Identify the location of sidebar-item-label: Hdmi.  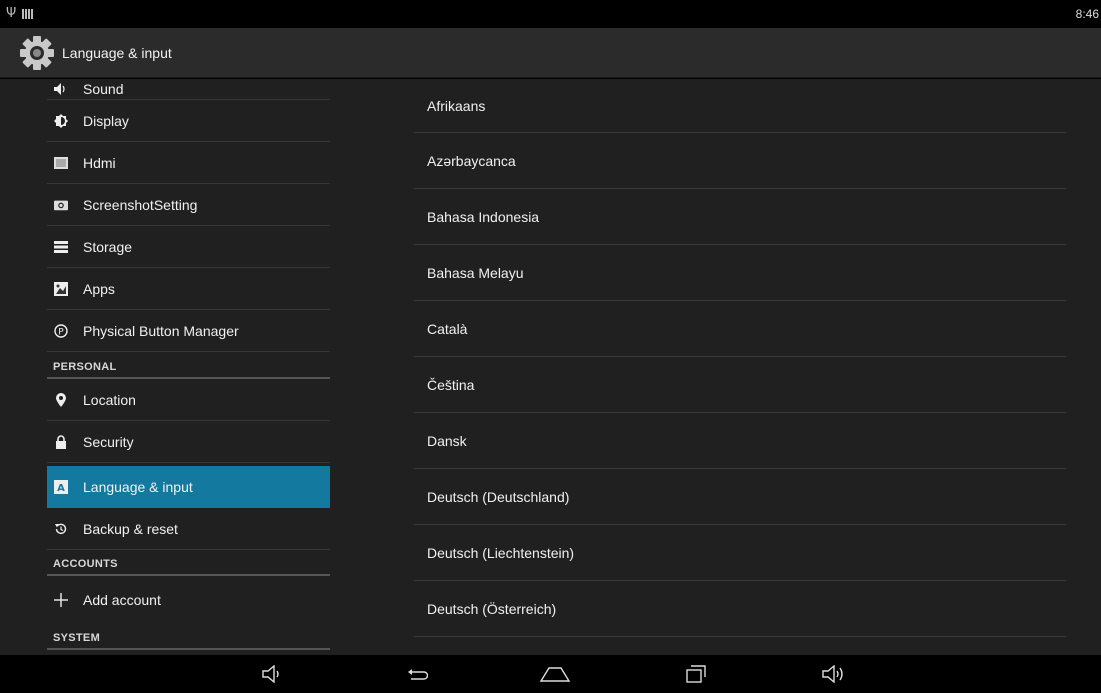
(99, 162).